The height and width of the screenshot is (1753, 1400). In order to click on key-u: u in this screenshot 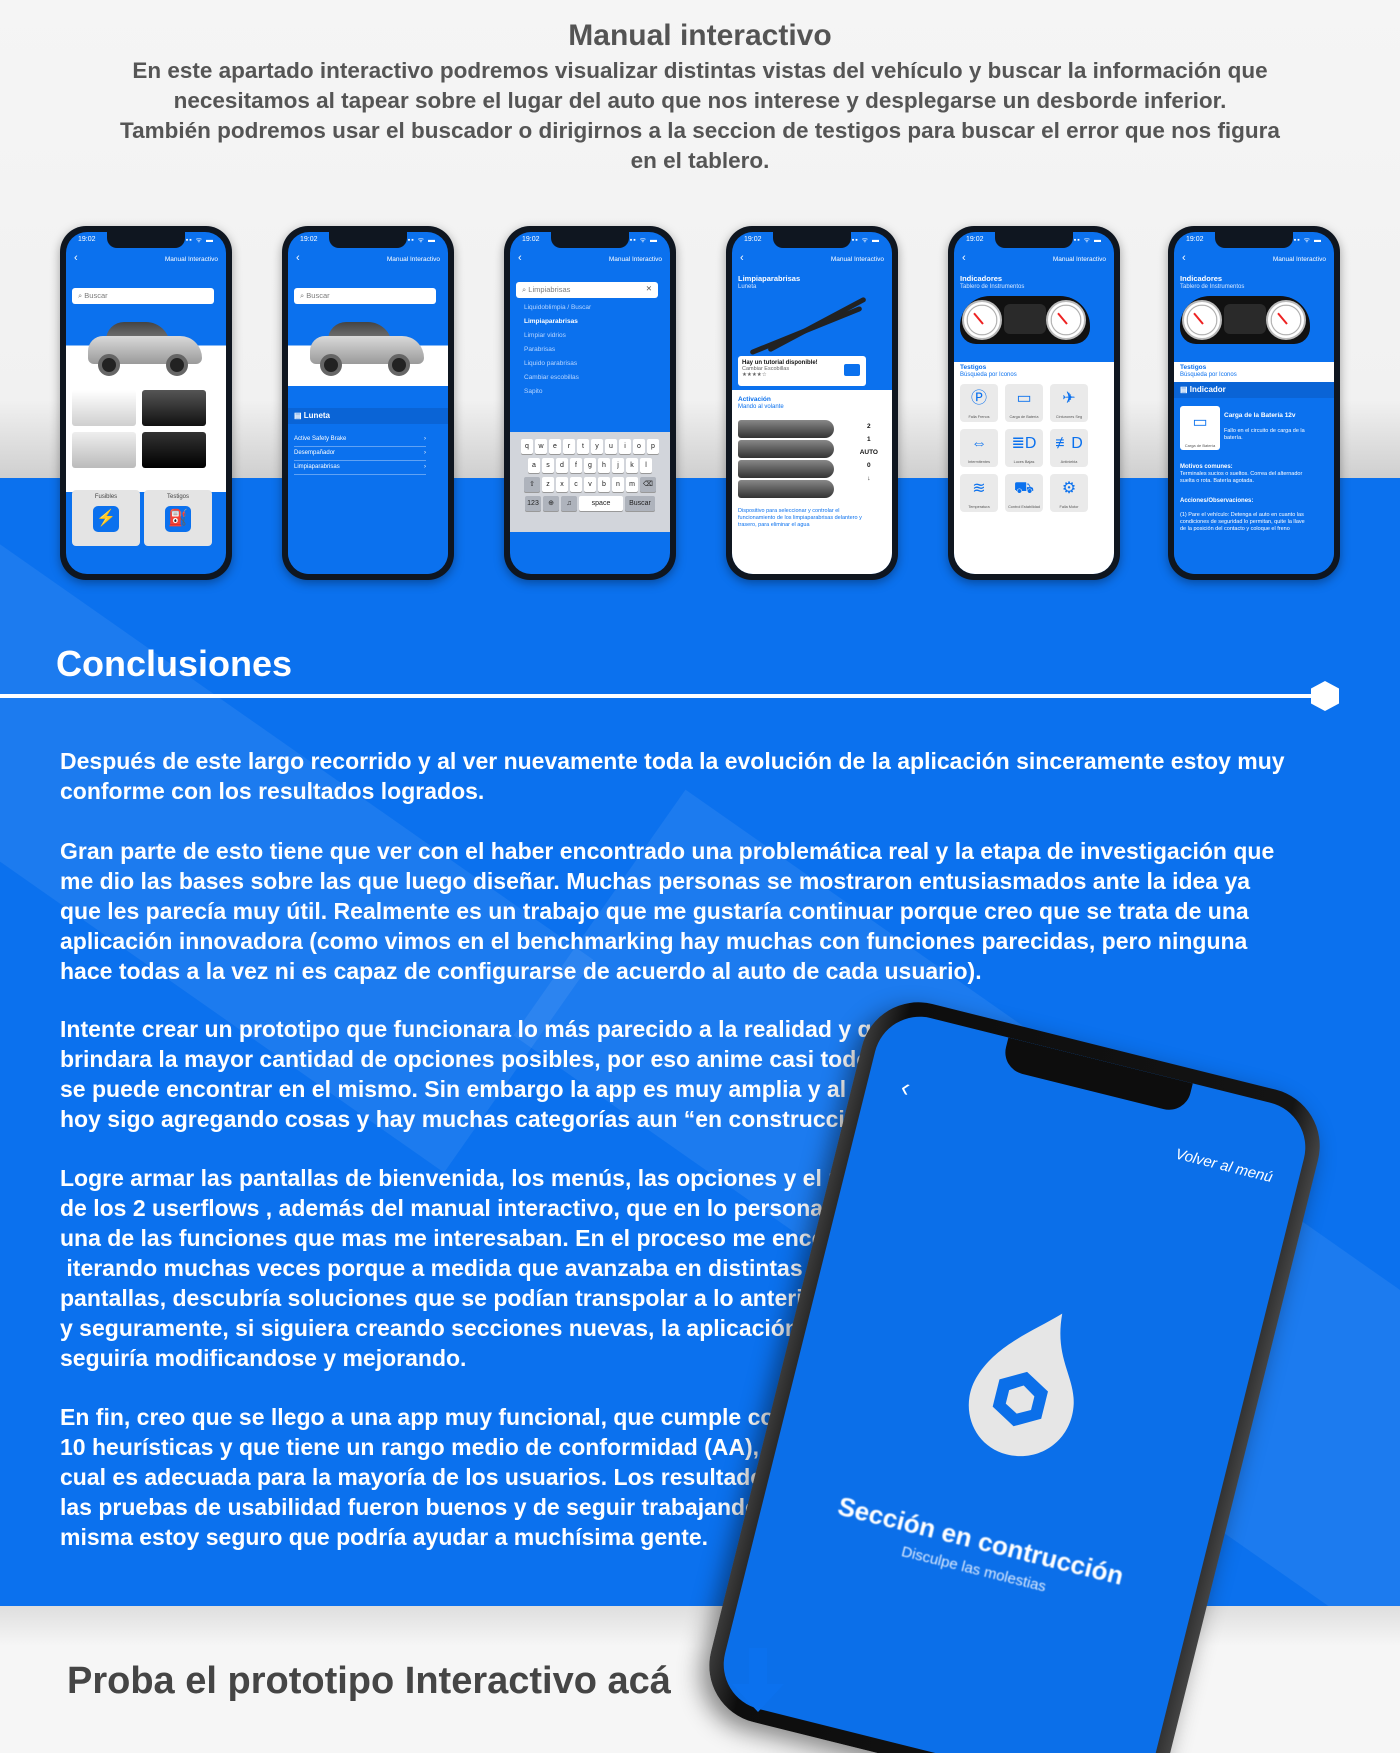, I will do `click(611, 446)`.